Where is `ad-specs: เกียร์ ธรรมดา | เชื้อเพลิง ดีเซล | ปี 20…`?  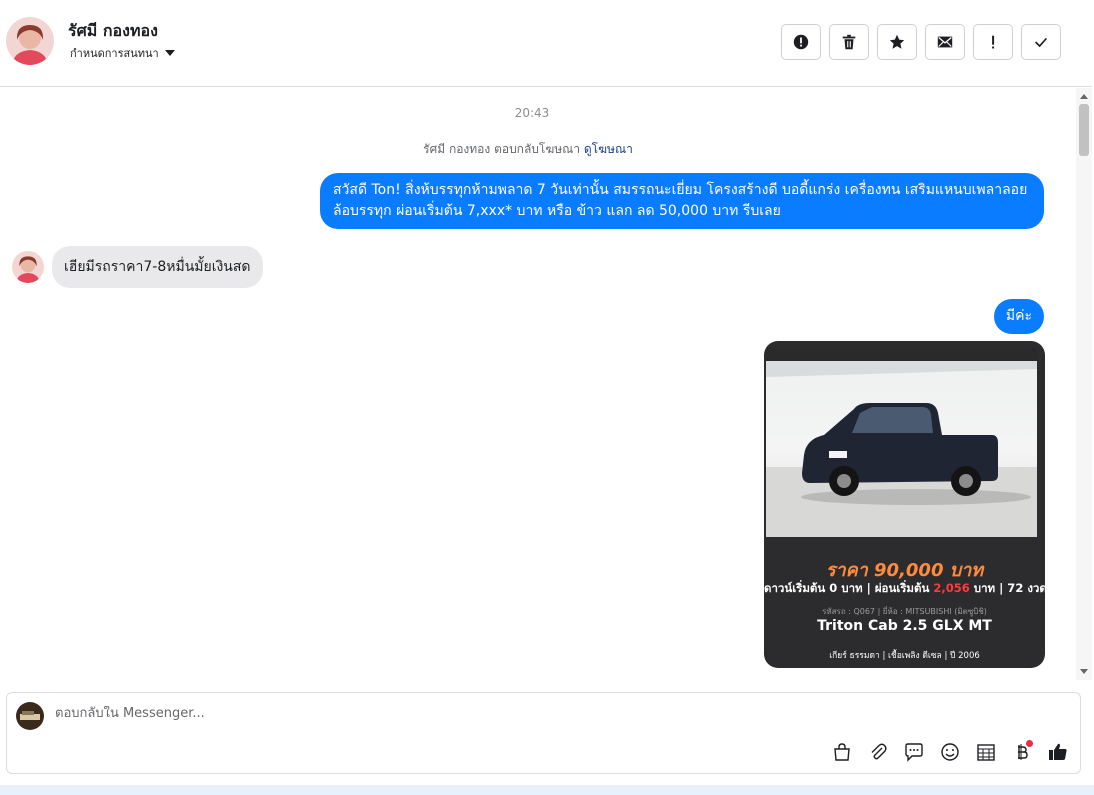
ad-specs: เกียร์ ธรรมดา | เชื้อเพลิง ดีเซล | ปี 20… is located at coordinates (904, 656).